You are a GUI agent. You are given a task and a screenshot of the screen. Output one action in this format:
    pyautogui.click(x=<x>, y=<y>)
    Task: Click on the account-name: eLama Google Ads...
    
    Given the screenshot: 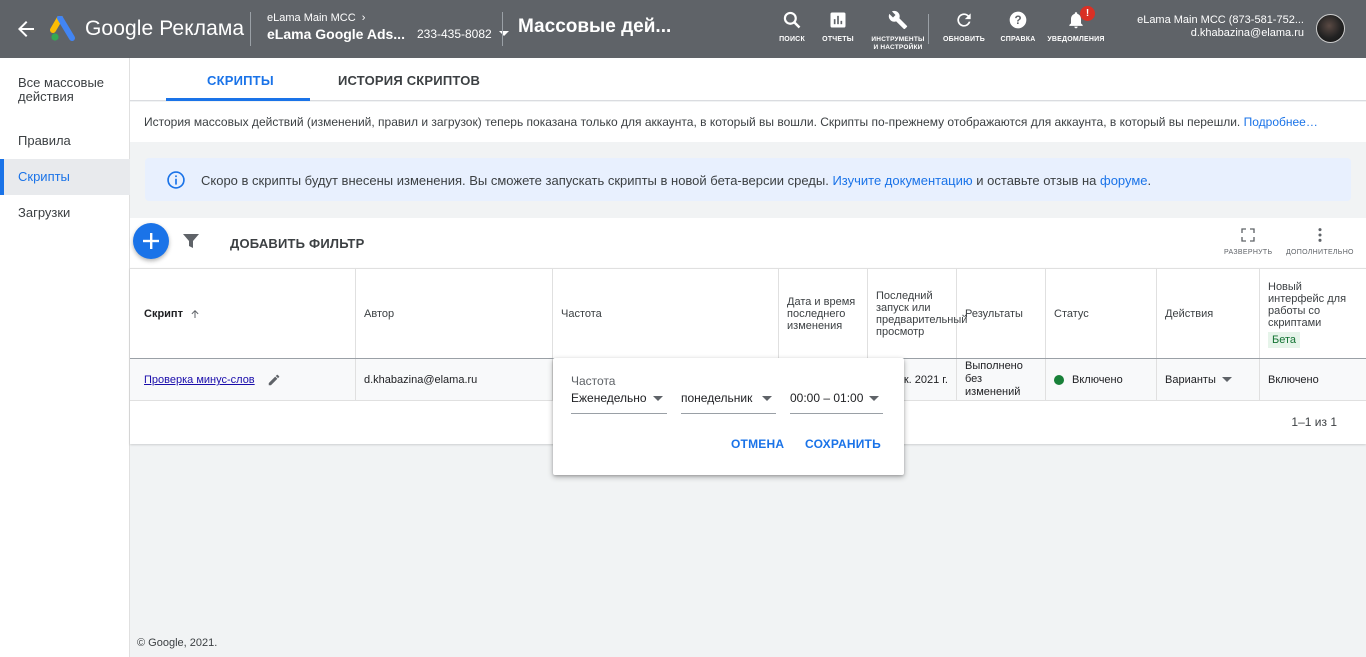 What is the action you would take?
    pyautogui.click(x=336, y=34)
    